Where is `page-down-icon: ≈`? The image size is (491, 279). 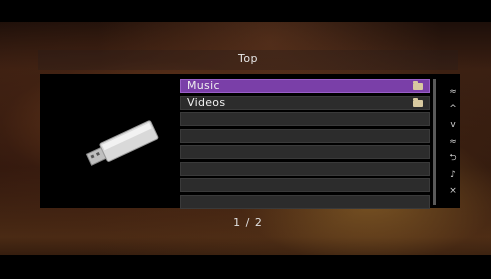
page-down-icon: ≈ is located at coordinates (453, 142).